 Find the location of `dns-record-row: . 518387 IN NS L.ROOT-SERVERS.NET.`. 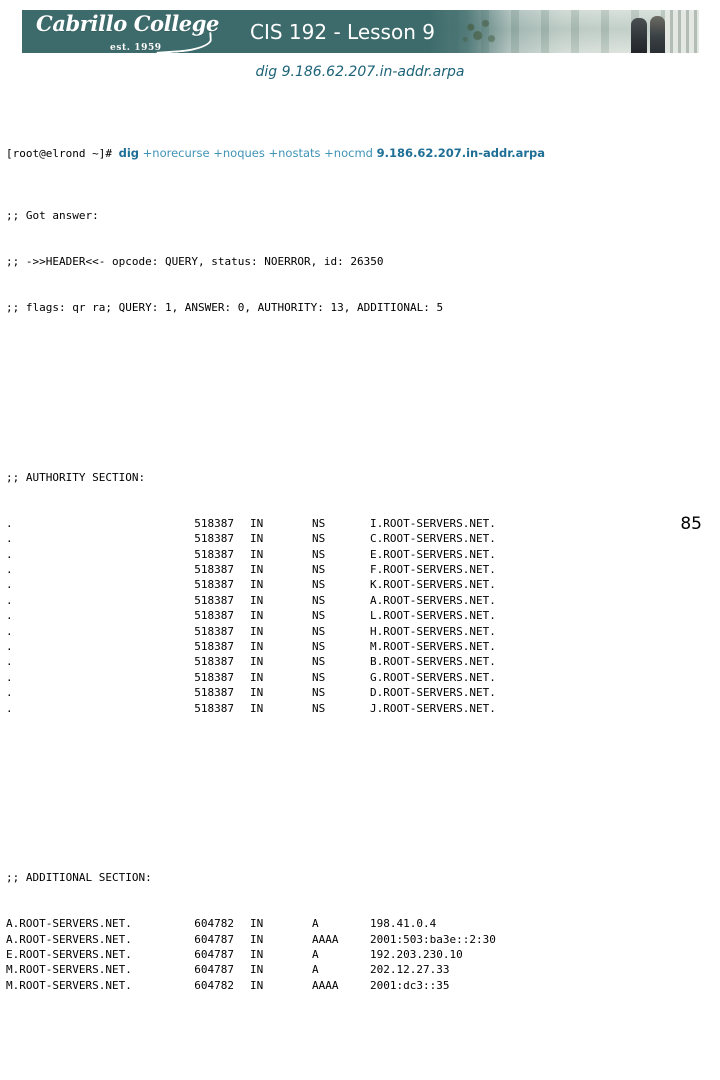

dns-record-row: . 518387 IN NS L.ROOT-SERVERS.NET. is located at coordinates (362, 615).